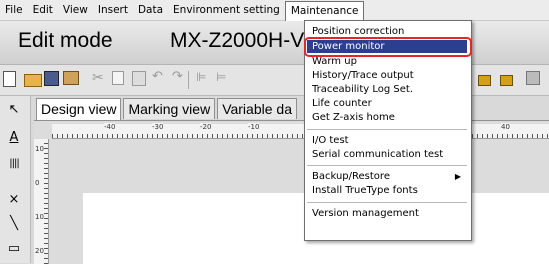 This screenshot has width=549, height=264. What do you see at coordinates (41, 201) in the screenshot?
I see `vertical-ruler: 10 0 10 20` at bounding box center [41, 201].